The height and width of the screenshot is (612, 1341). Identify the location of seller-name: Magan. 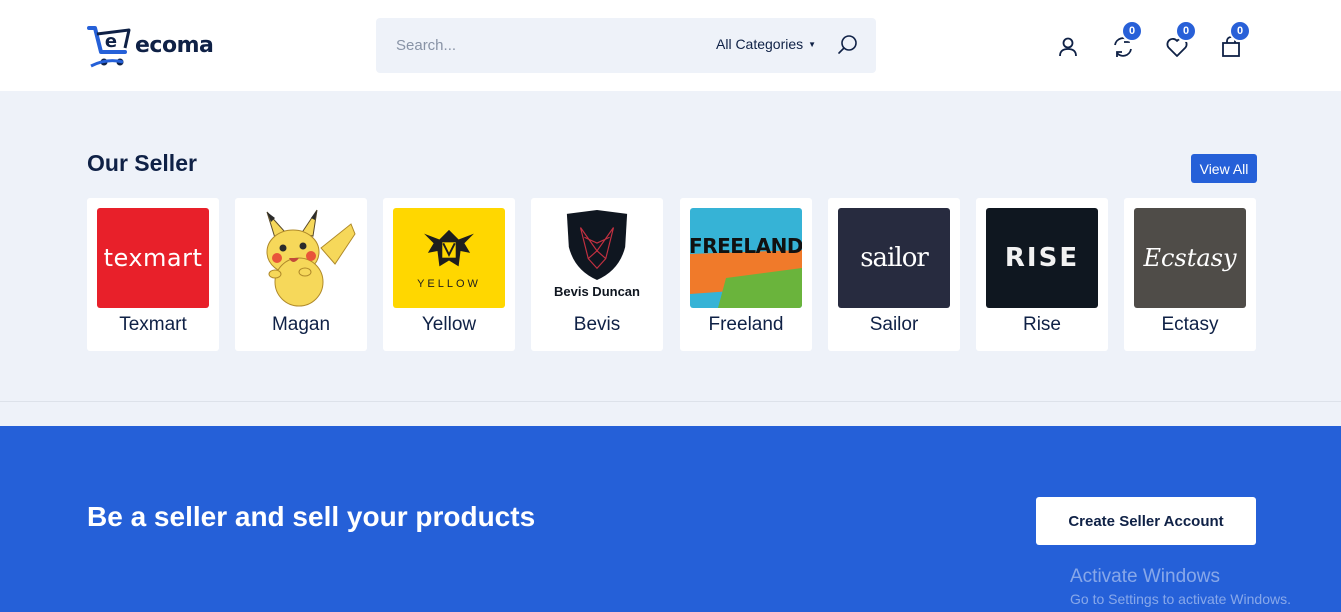
(301, 324).